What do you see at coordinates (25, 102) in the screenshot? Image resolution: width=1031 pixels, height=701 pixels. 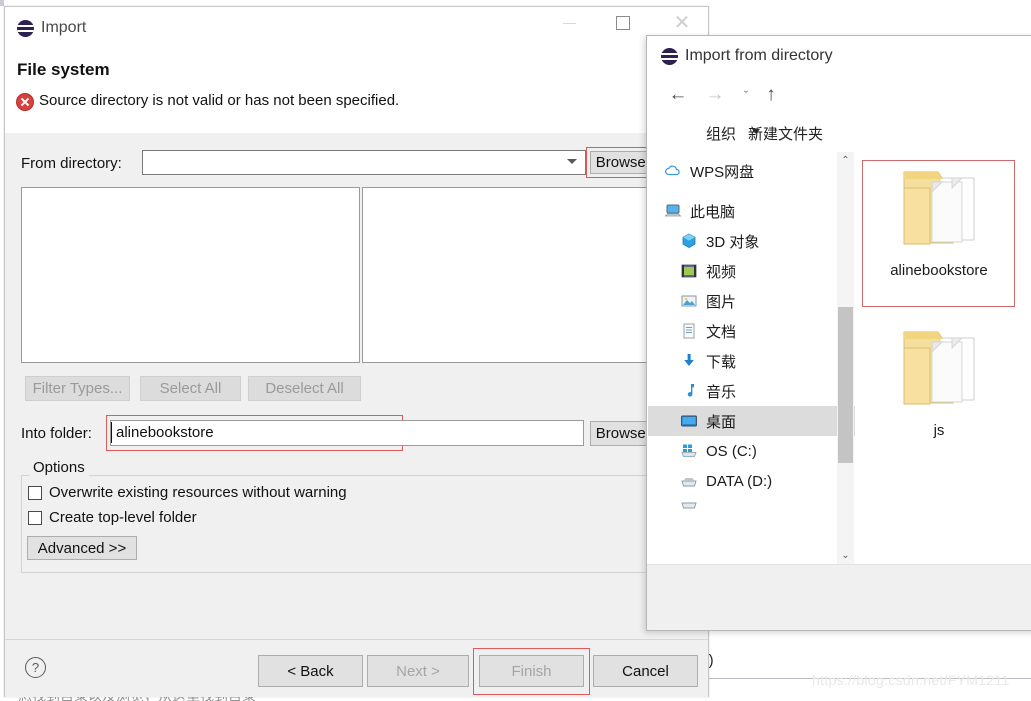 I see `error-x-icon` at bounding box center [25, 102].